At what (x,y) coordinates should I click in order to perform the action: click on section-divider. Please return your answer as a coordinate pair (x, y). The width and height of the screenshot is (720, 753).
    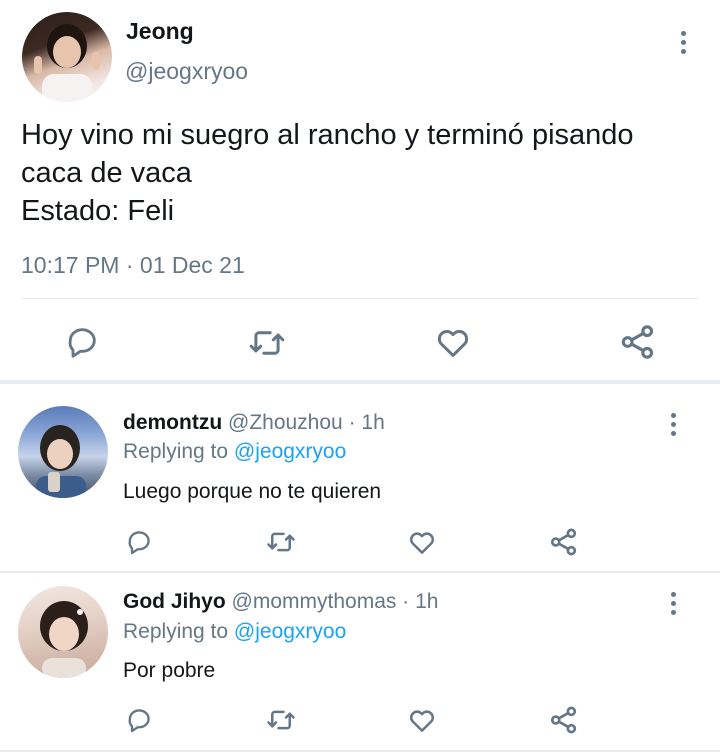
    Looking at the image, I should click on (360, 382).